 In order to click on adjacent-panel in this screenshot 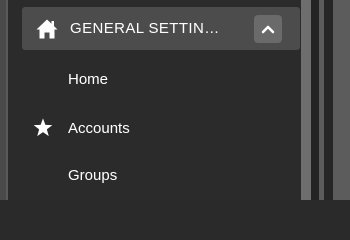, I will do `click(341, 100)`.